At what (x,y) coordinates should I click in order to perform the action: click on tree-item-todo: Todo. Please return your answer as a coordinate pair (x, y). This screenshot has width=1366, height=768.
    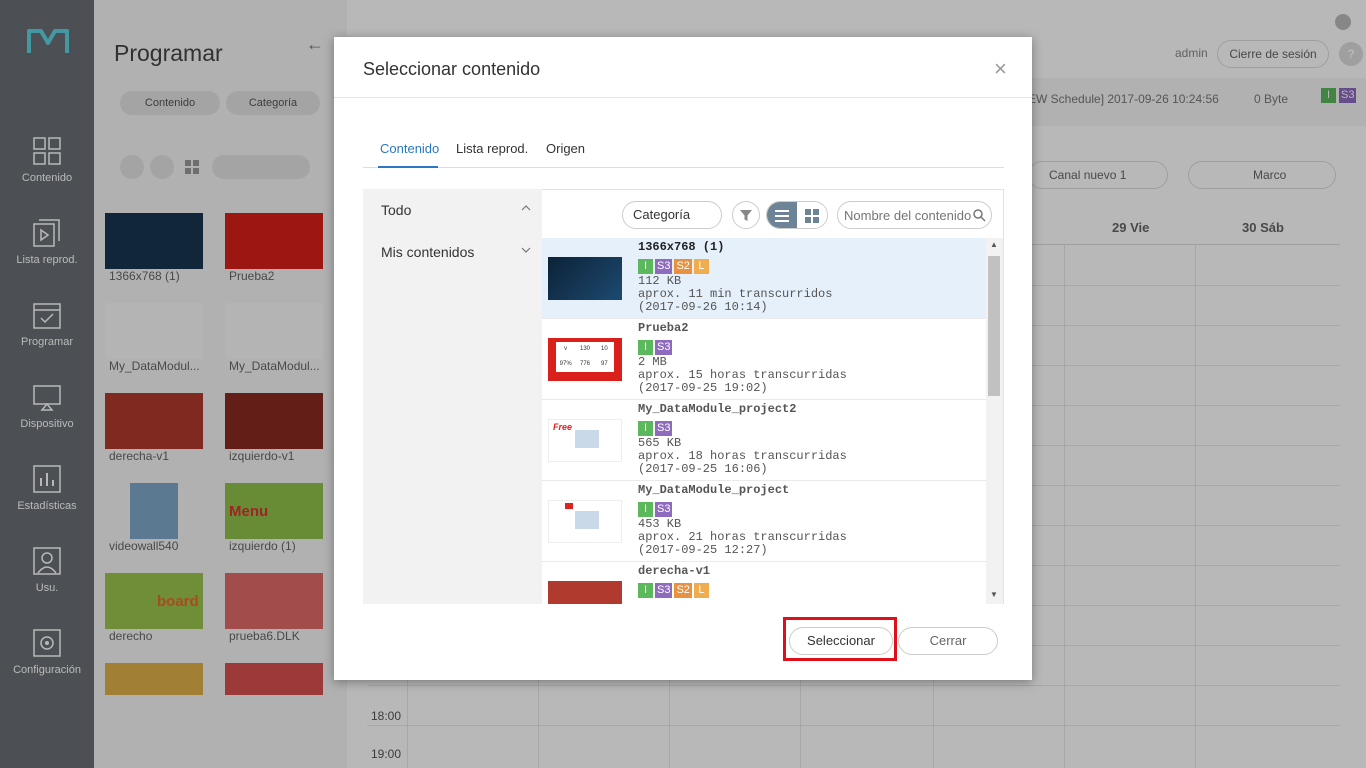
    Looking at the image, I should click on (396, 210).